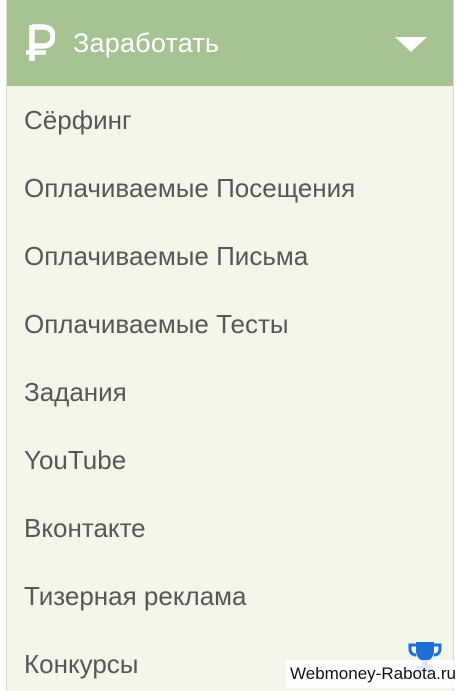  What do you see at coordinates (230, 460) in the screenshot?
I see `menu-item-youtube: YouTube` at bounding box center [230, 460].